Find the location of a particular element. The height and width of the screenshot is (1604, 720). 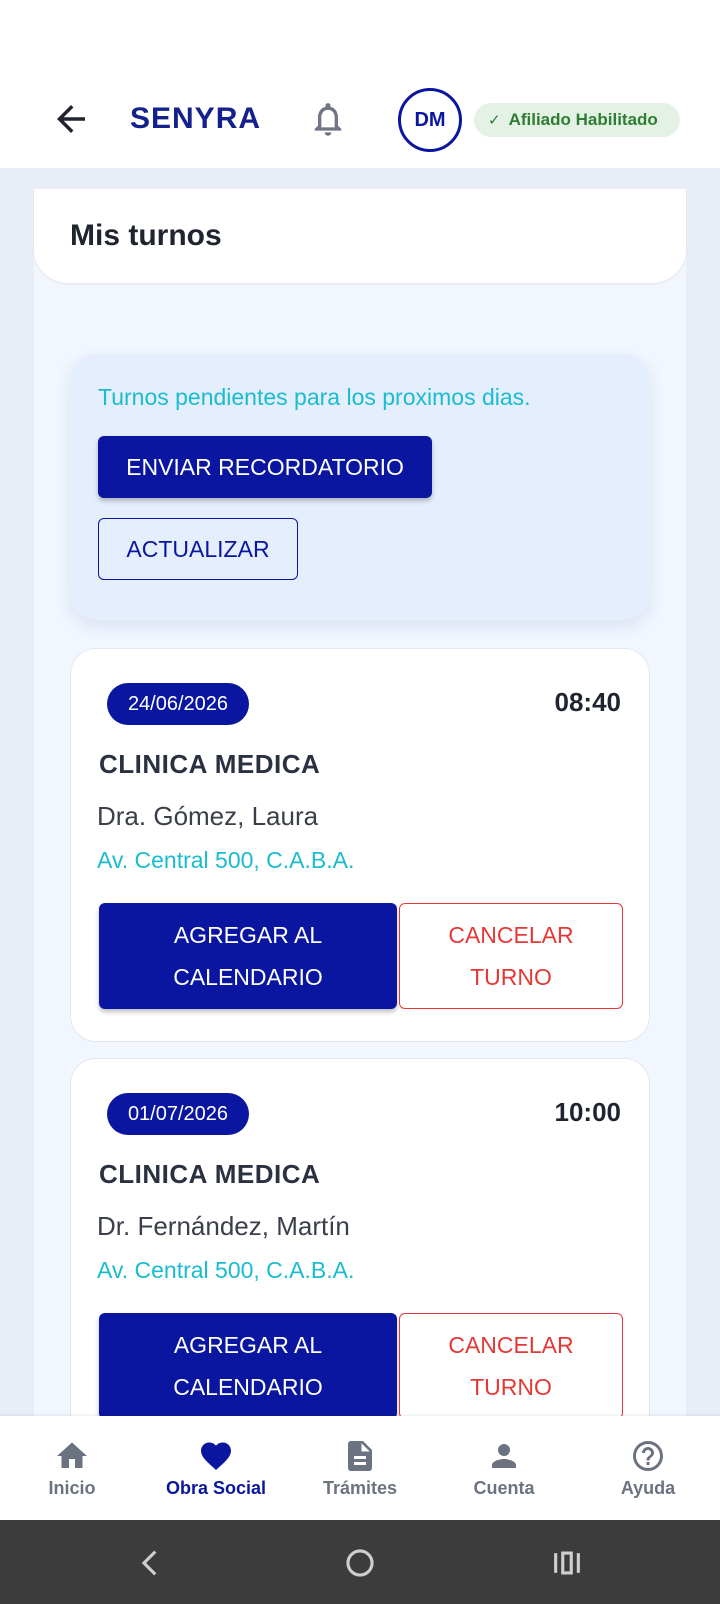

appointment-doctor: Dr. Fernández, Martín is located at coordinates (223, 1226).